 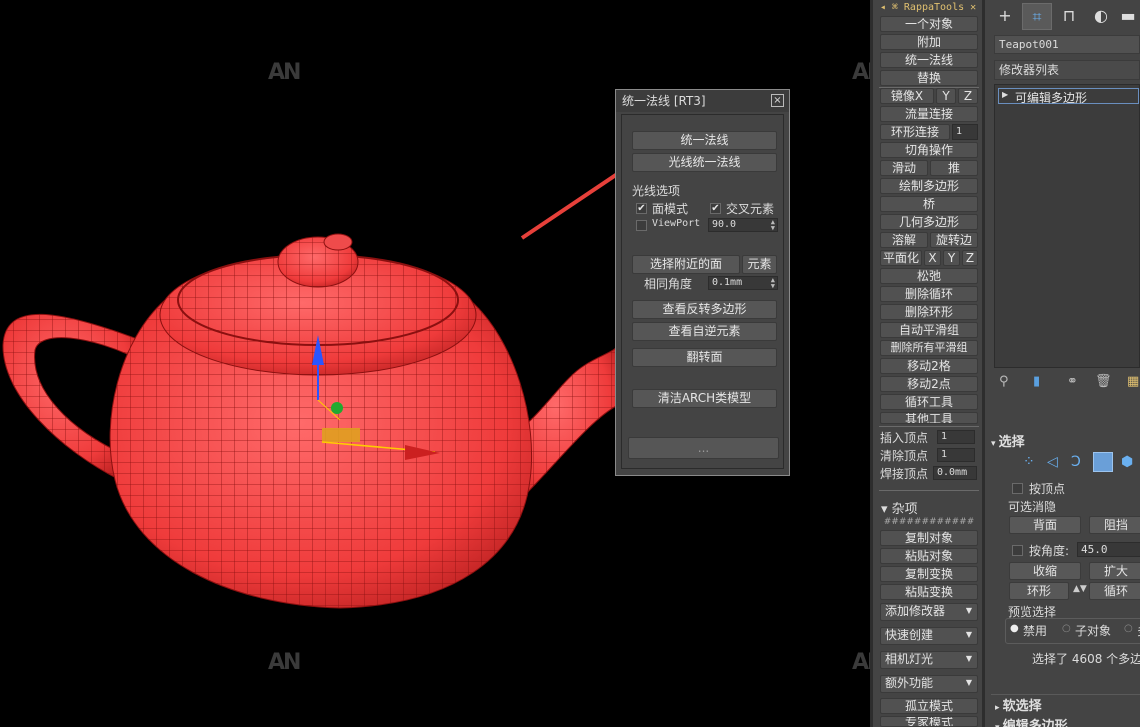 What do you see at coordinates (1076, 462) in the screenshot?
I see `border-icon: Ↄ` at bounding box center [1076, 462].